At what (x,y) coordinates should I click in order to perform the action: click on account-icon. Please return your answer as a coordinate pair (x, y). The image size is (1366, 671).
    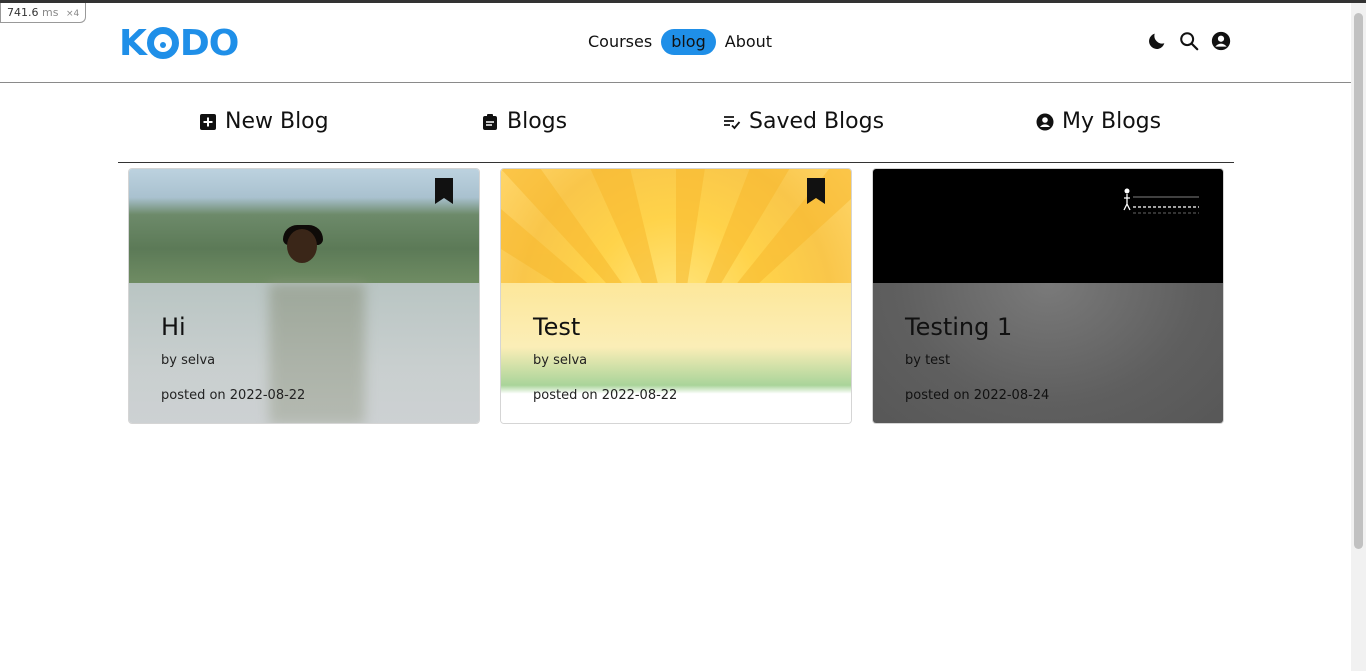
    Looking at the image, I should click on (1221, 41).